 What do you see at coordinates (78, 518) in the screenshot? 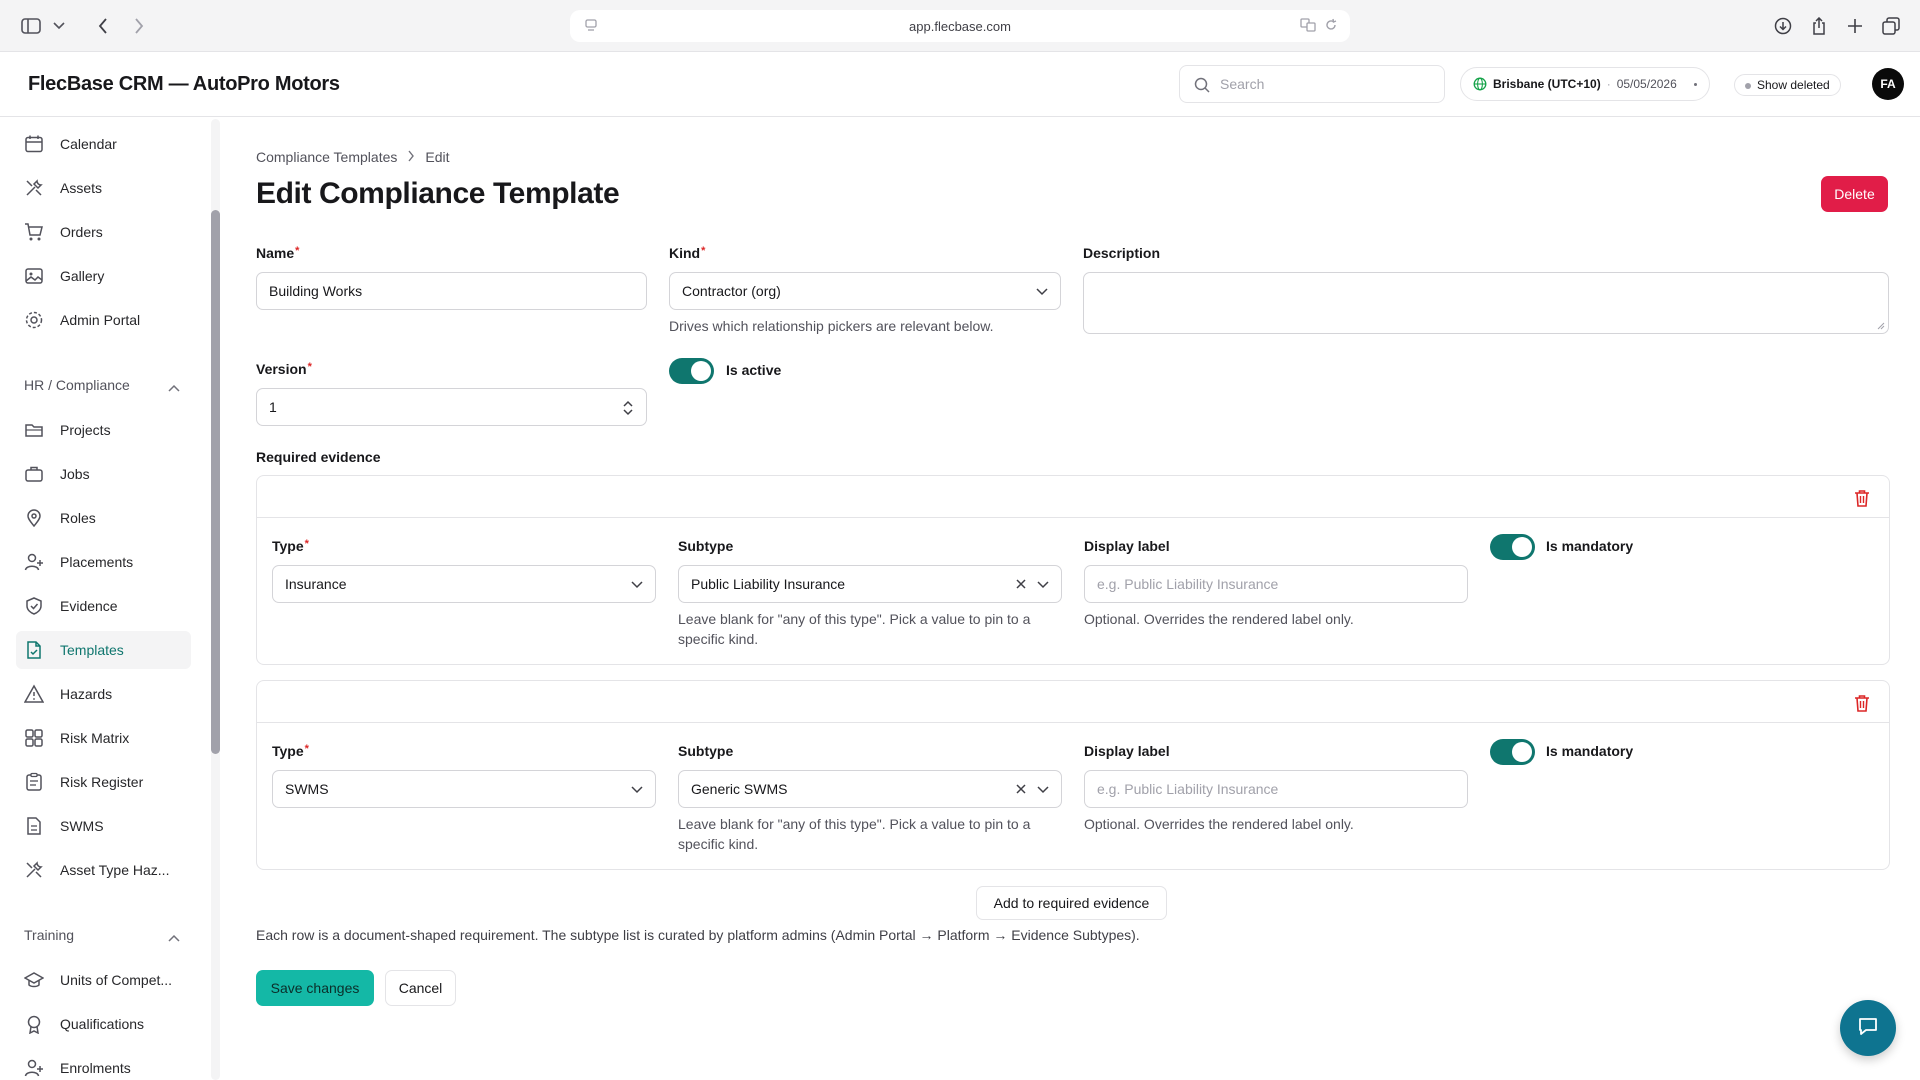
I see `sidebar-item-label: Roles` at bounding box center [78, 518].